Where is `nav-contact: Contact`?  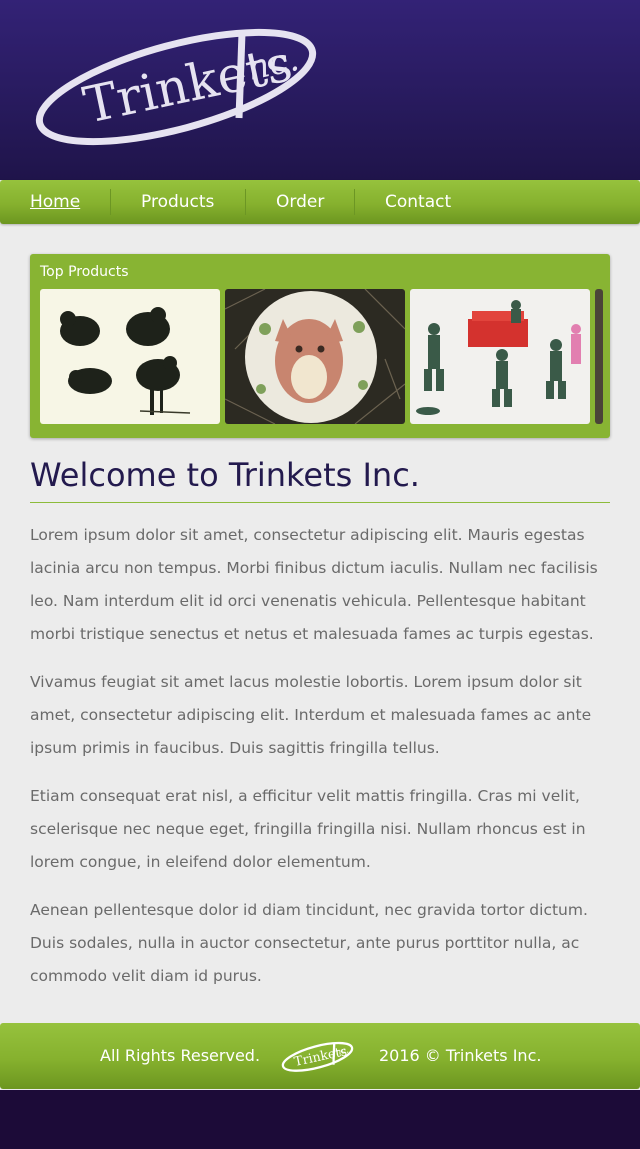 nav-contact: Contact is located at coordinates (418, 202).